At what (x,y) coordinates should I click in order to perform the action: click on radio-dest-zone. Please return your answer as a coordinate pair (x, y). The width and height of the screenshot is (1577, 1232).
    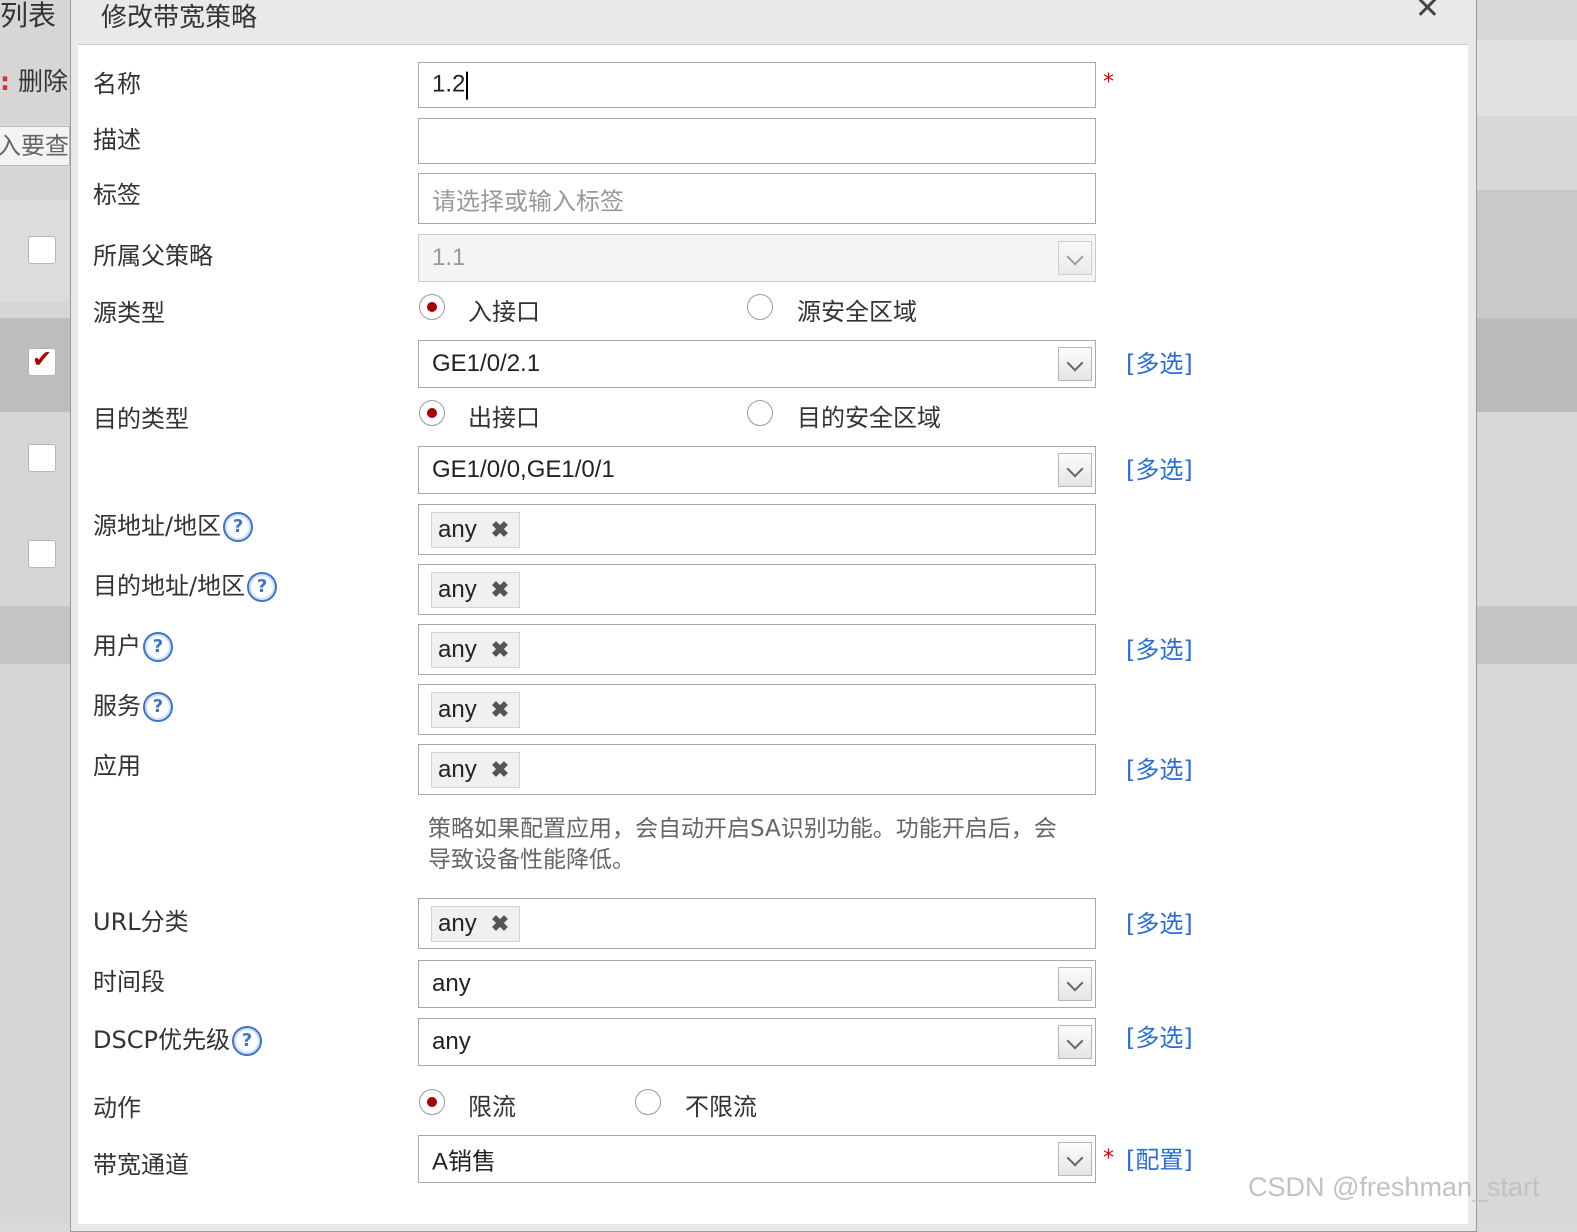
    Looking at the image, I should click on (760, 413).